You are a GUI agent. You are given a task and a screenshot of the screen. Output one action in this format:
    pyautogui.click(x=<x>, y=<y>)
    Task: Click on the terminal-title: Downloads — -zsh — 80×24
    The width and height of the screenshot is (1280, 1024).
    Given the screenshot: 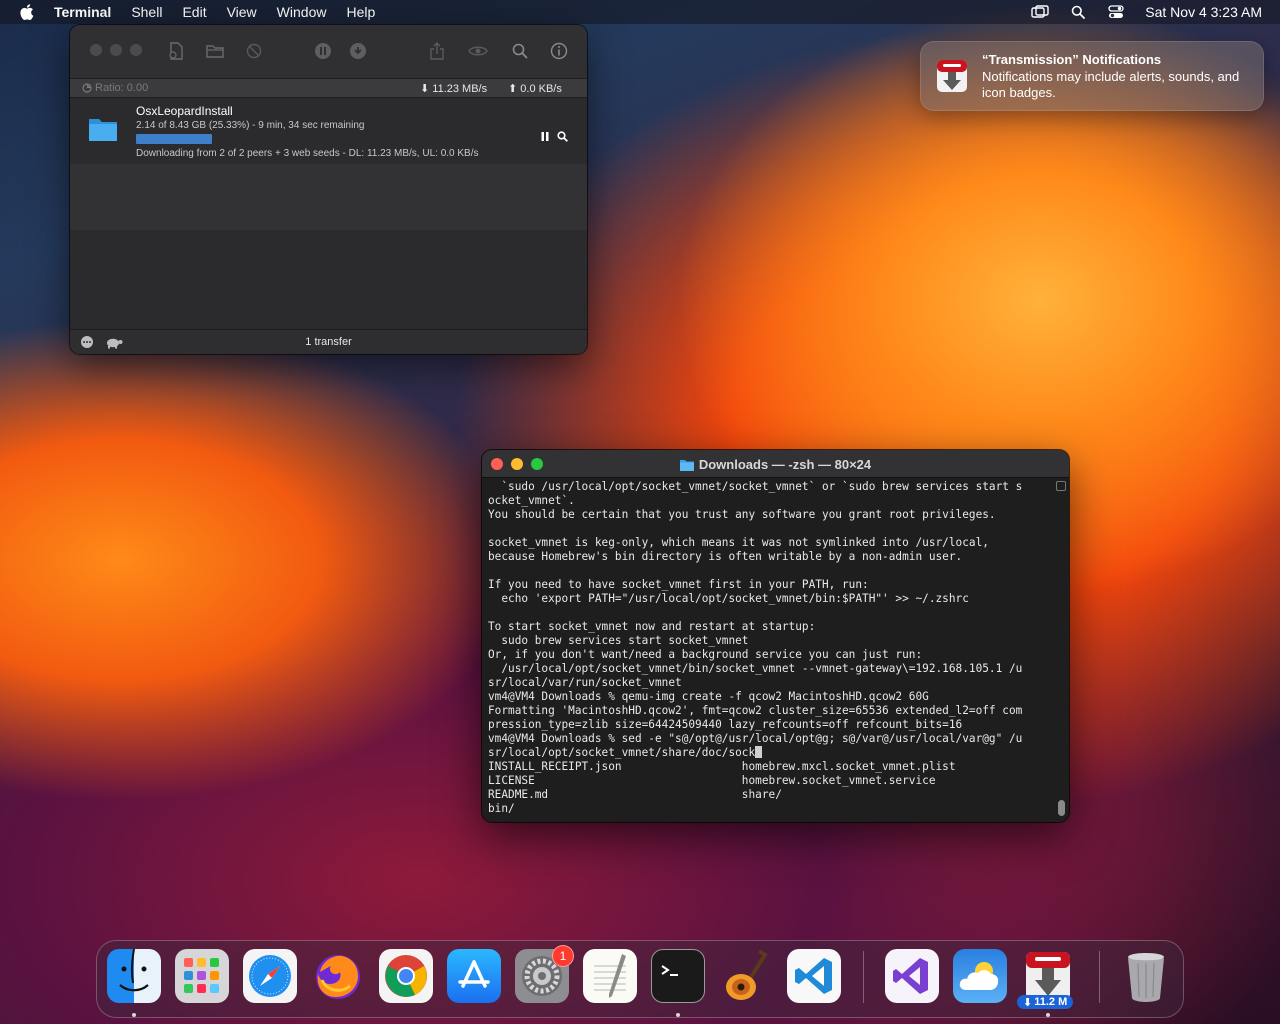 What is the action you would take?
    pyautogui.click(x=775, y=464)
    